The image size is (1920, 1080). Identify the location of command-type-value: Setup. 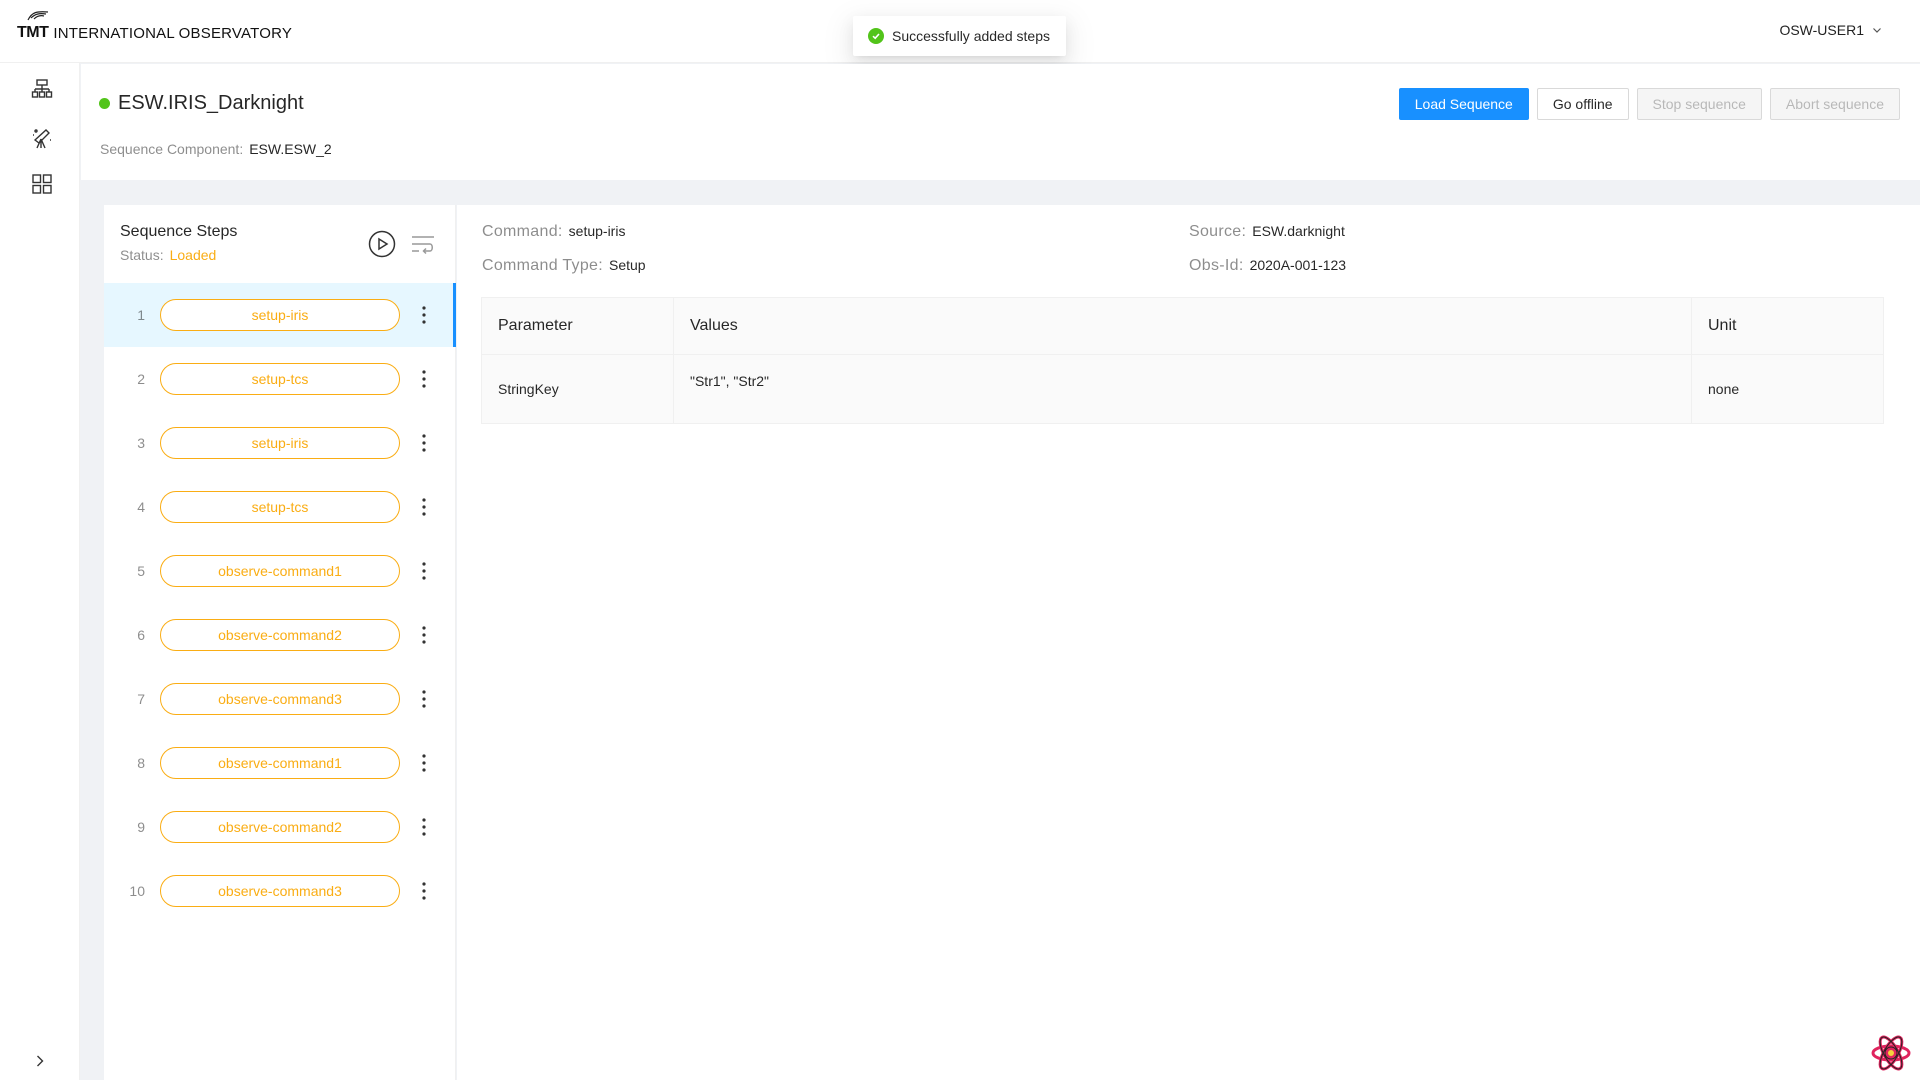
(627, 265).